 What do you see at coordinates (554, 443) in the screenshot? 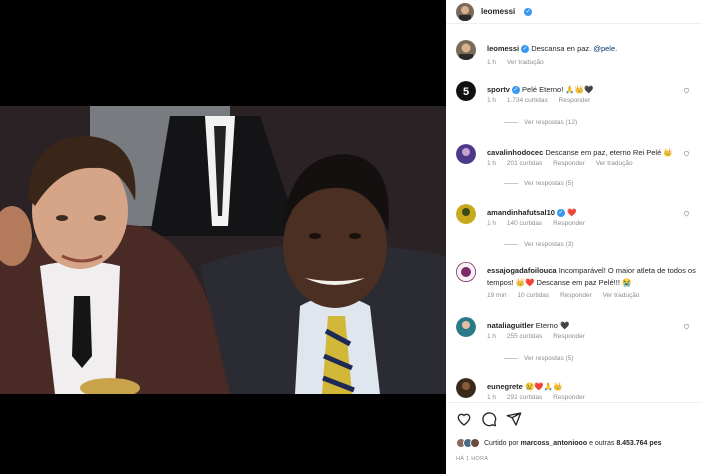
I see `liker-username: marcoss_antoniooo` at bounding box center [554, 443].